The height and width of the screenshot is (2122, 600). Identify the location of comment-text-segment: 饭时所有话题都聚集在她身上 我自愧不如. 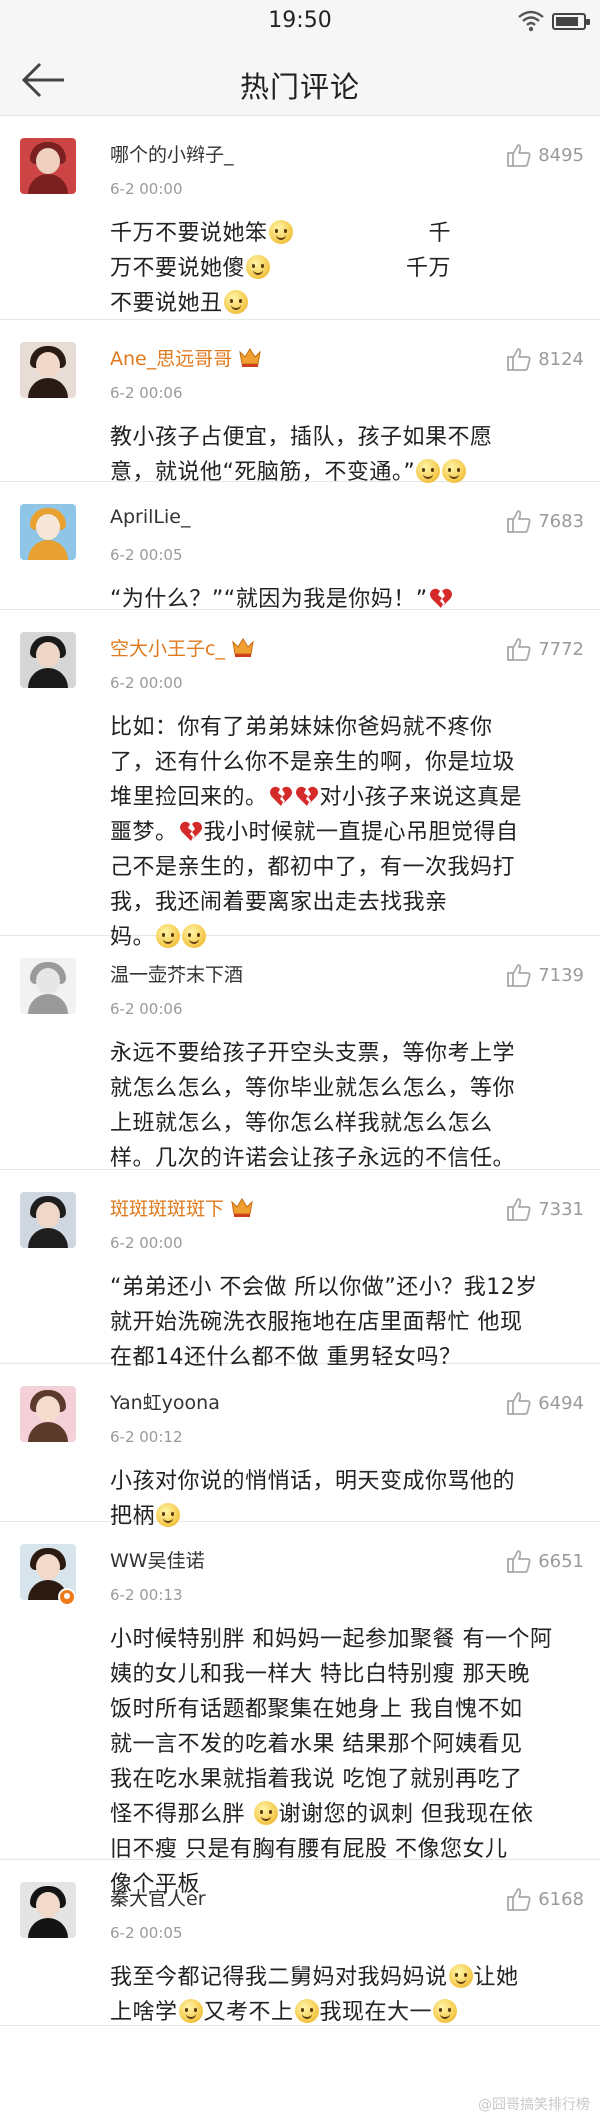
(316, 1709).